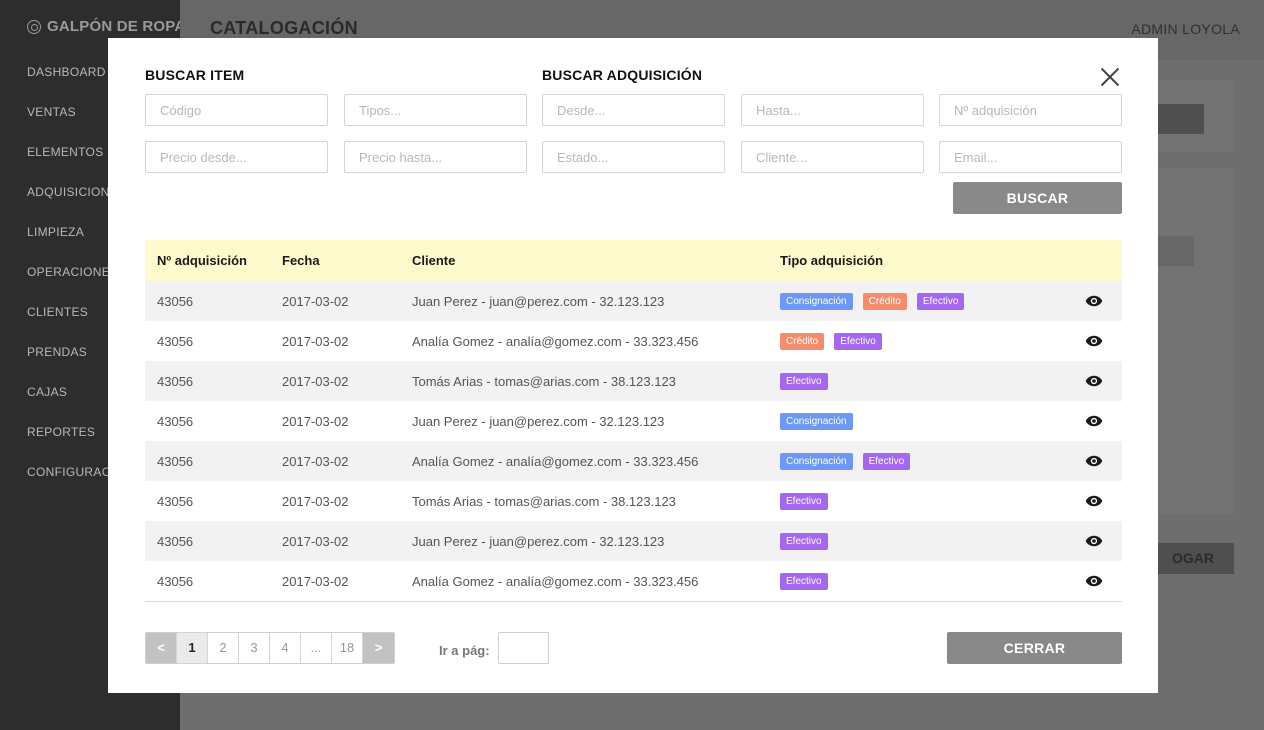 The width and height of the screenshot is (1264, 730). What do you see at coordinates (347, 648) in the screenshot?
I see `page-18: 18` at bounding box center [347, 648].